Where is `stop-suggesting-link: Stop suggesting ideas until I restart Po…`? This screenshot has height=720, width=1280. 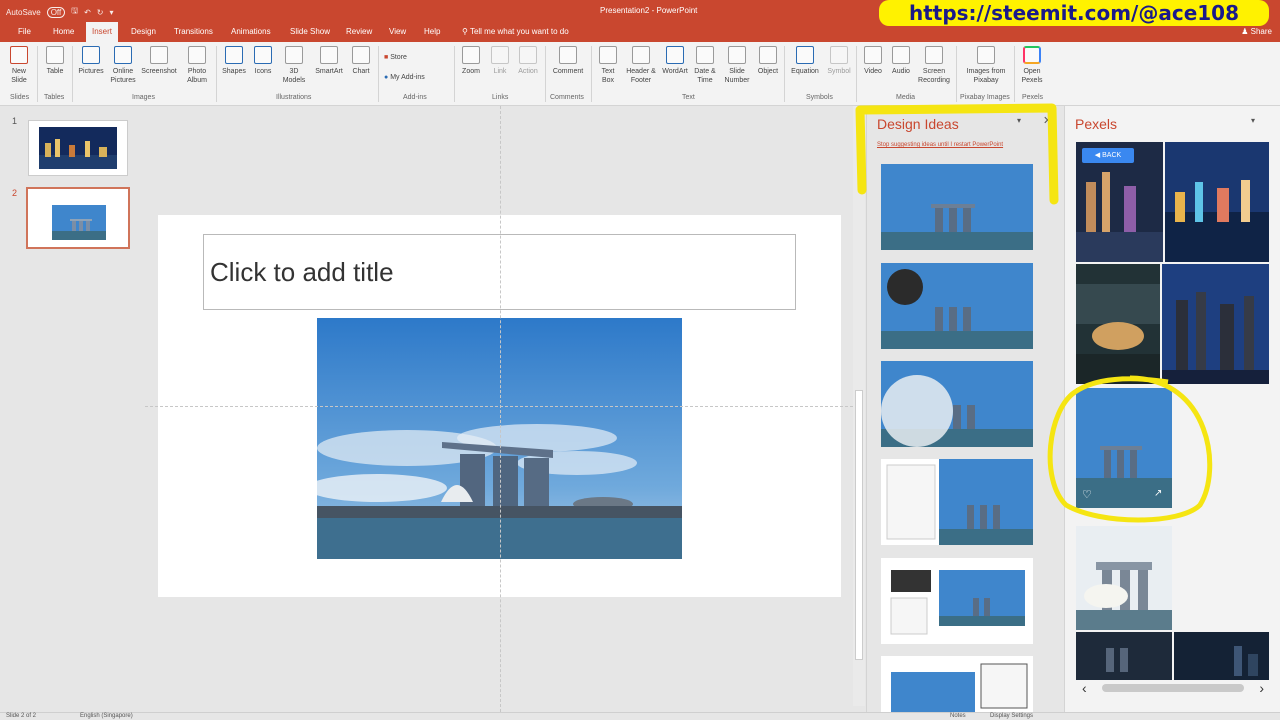
stop-suggesting-link: Stop suggesting ideas until I restart Po… is located at coordinates (940, 145).